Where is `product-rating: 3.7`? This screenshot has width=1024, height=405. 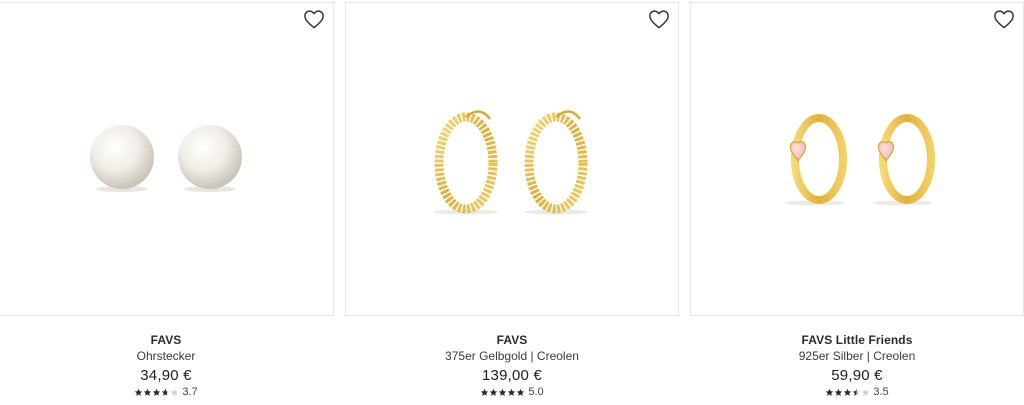 product-rating: 3.7 is located at coordinates (167, 392).